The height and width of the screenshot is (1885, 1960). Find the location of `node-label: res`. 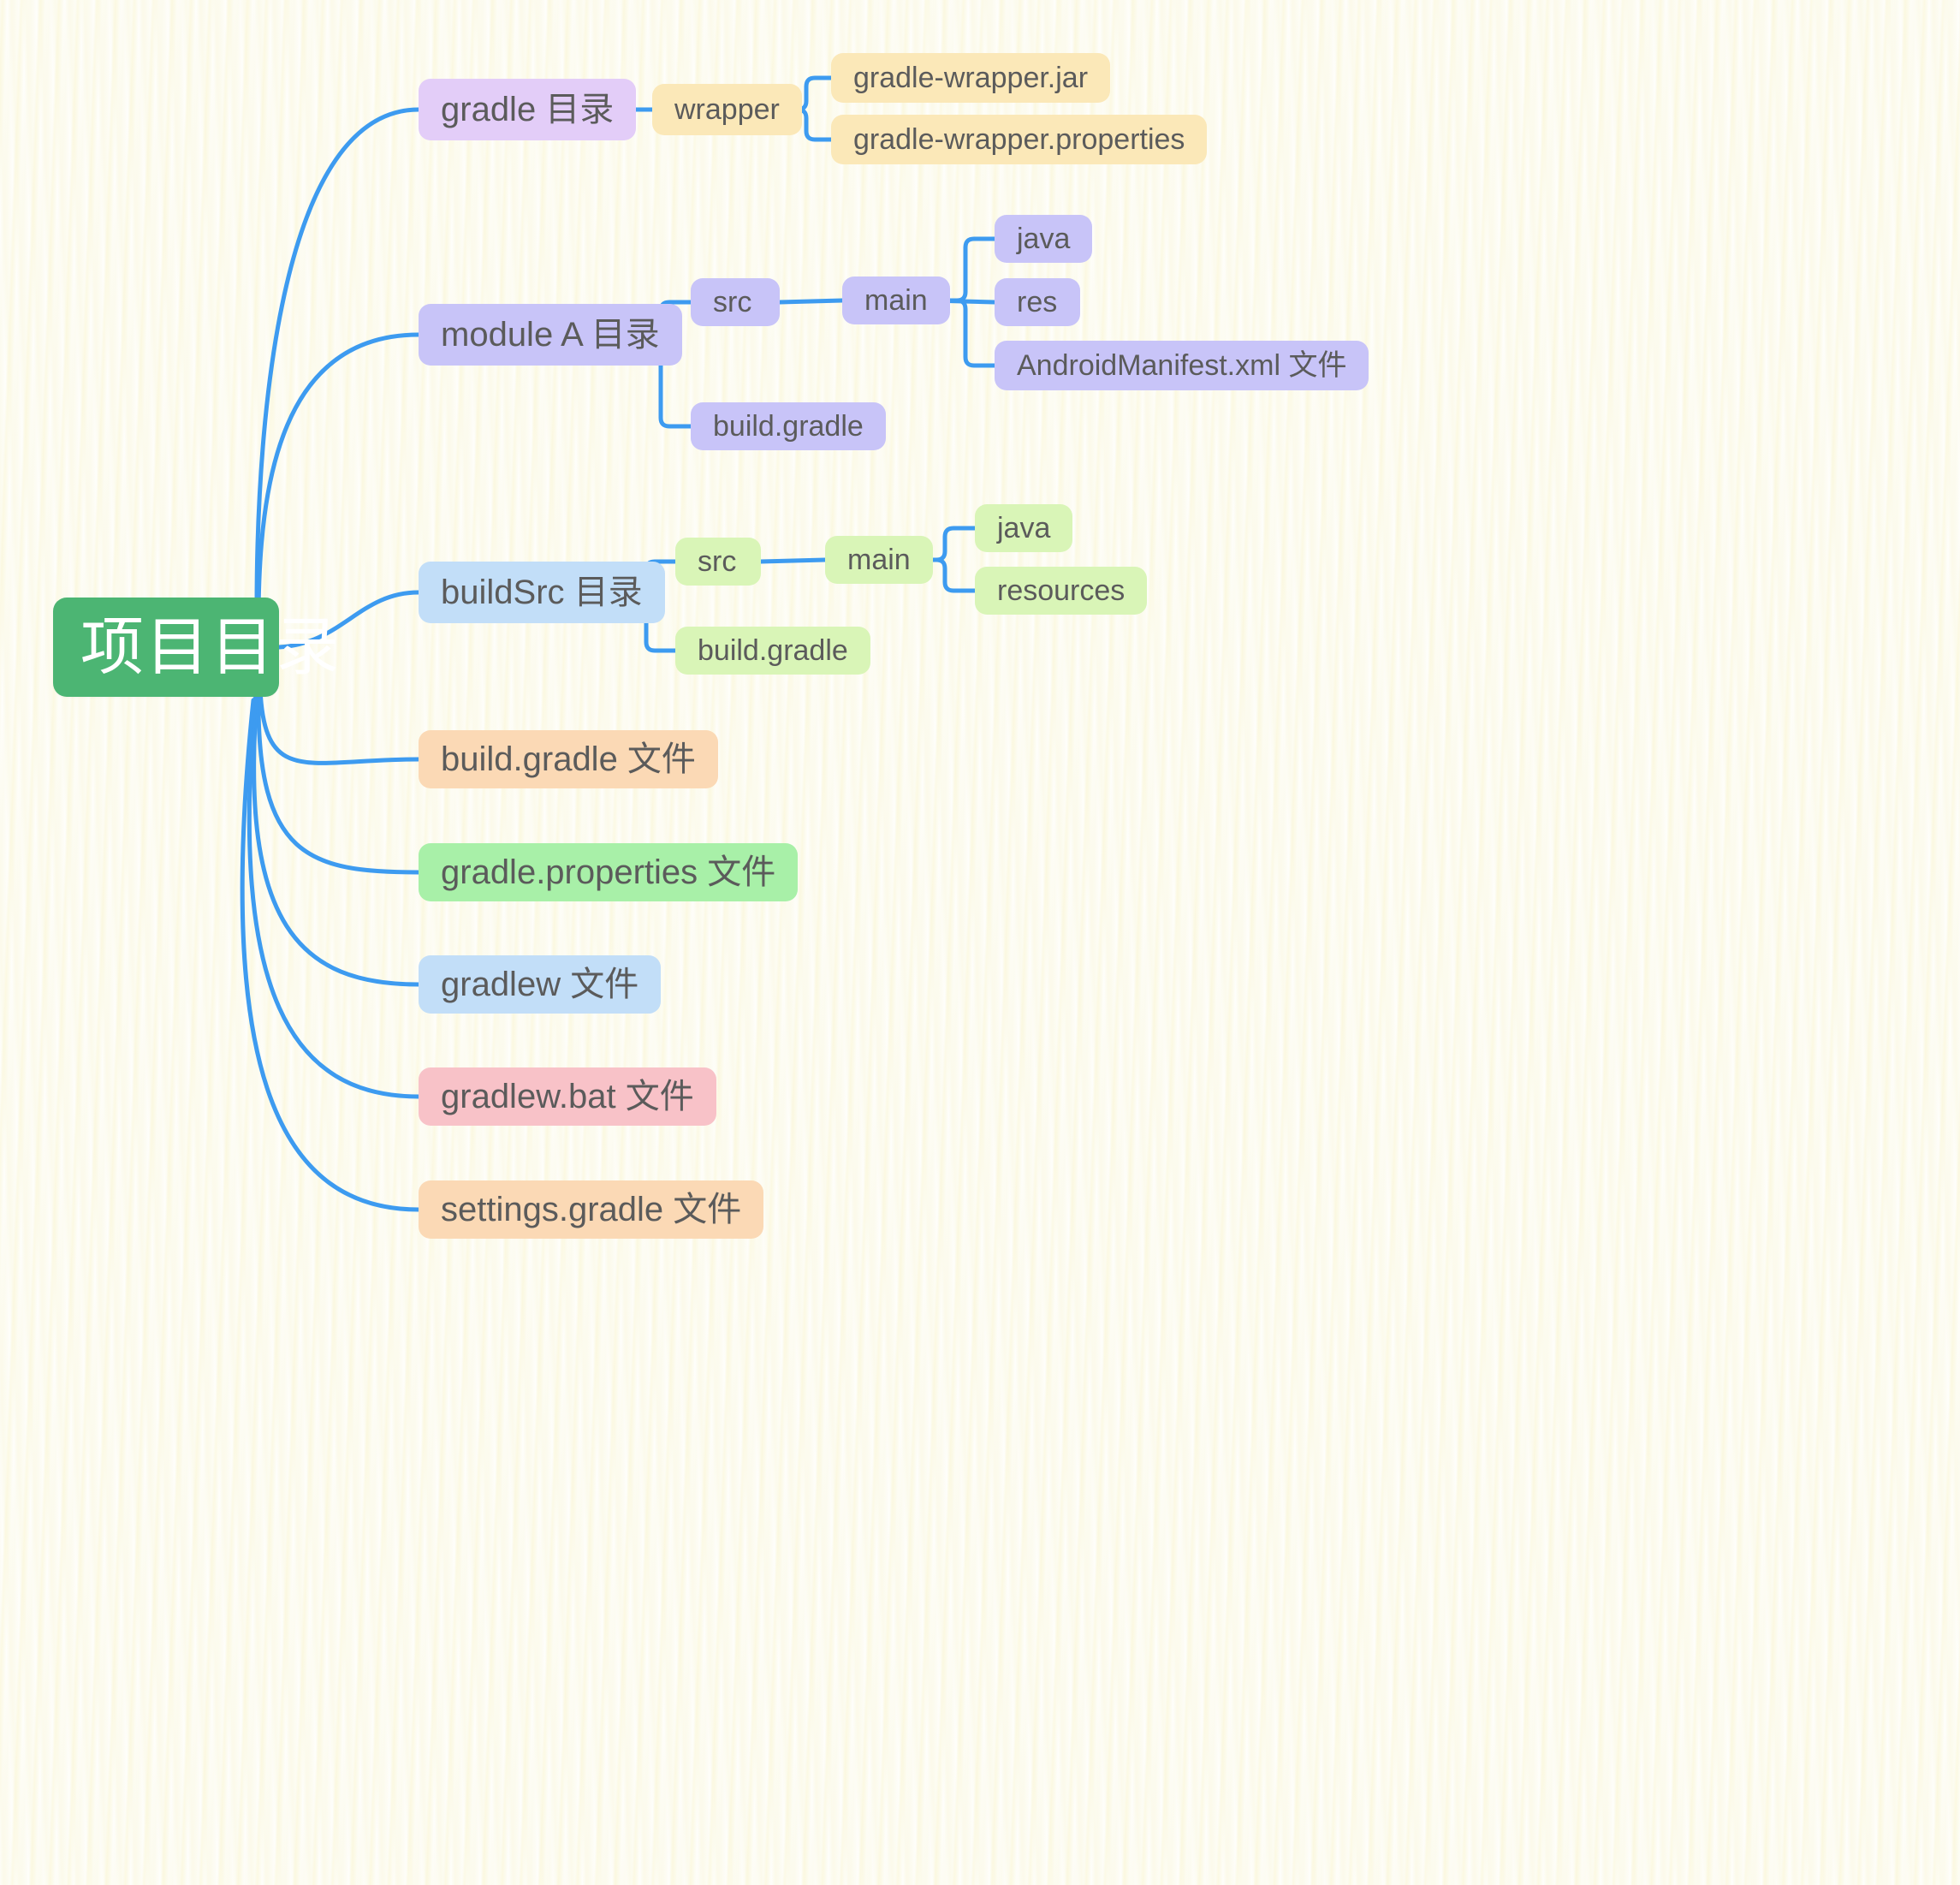

node-label: res is located at coordinates (1037, 302).